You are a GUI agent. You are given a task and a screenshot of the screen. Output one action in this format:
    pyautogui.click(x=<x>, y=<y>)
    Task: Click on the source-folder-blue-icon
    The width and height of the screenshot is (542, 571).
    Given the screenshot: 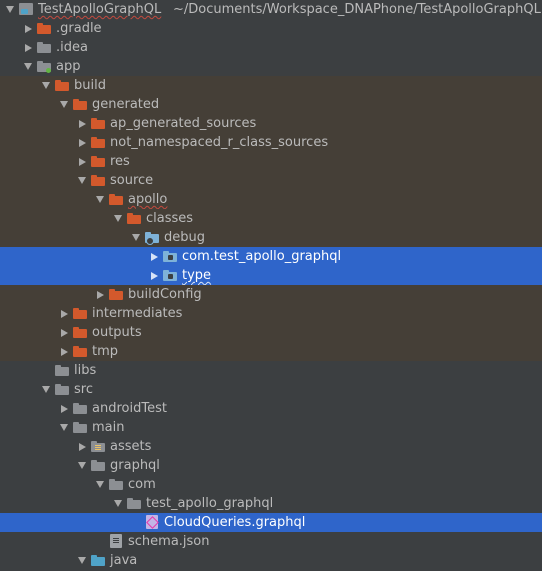 What is the action you would take?
    pyautogui.click(x=98, y=560)
    